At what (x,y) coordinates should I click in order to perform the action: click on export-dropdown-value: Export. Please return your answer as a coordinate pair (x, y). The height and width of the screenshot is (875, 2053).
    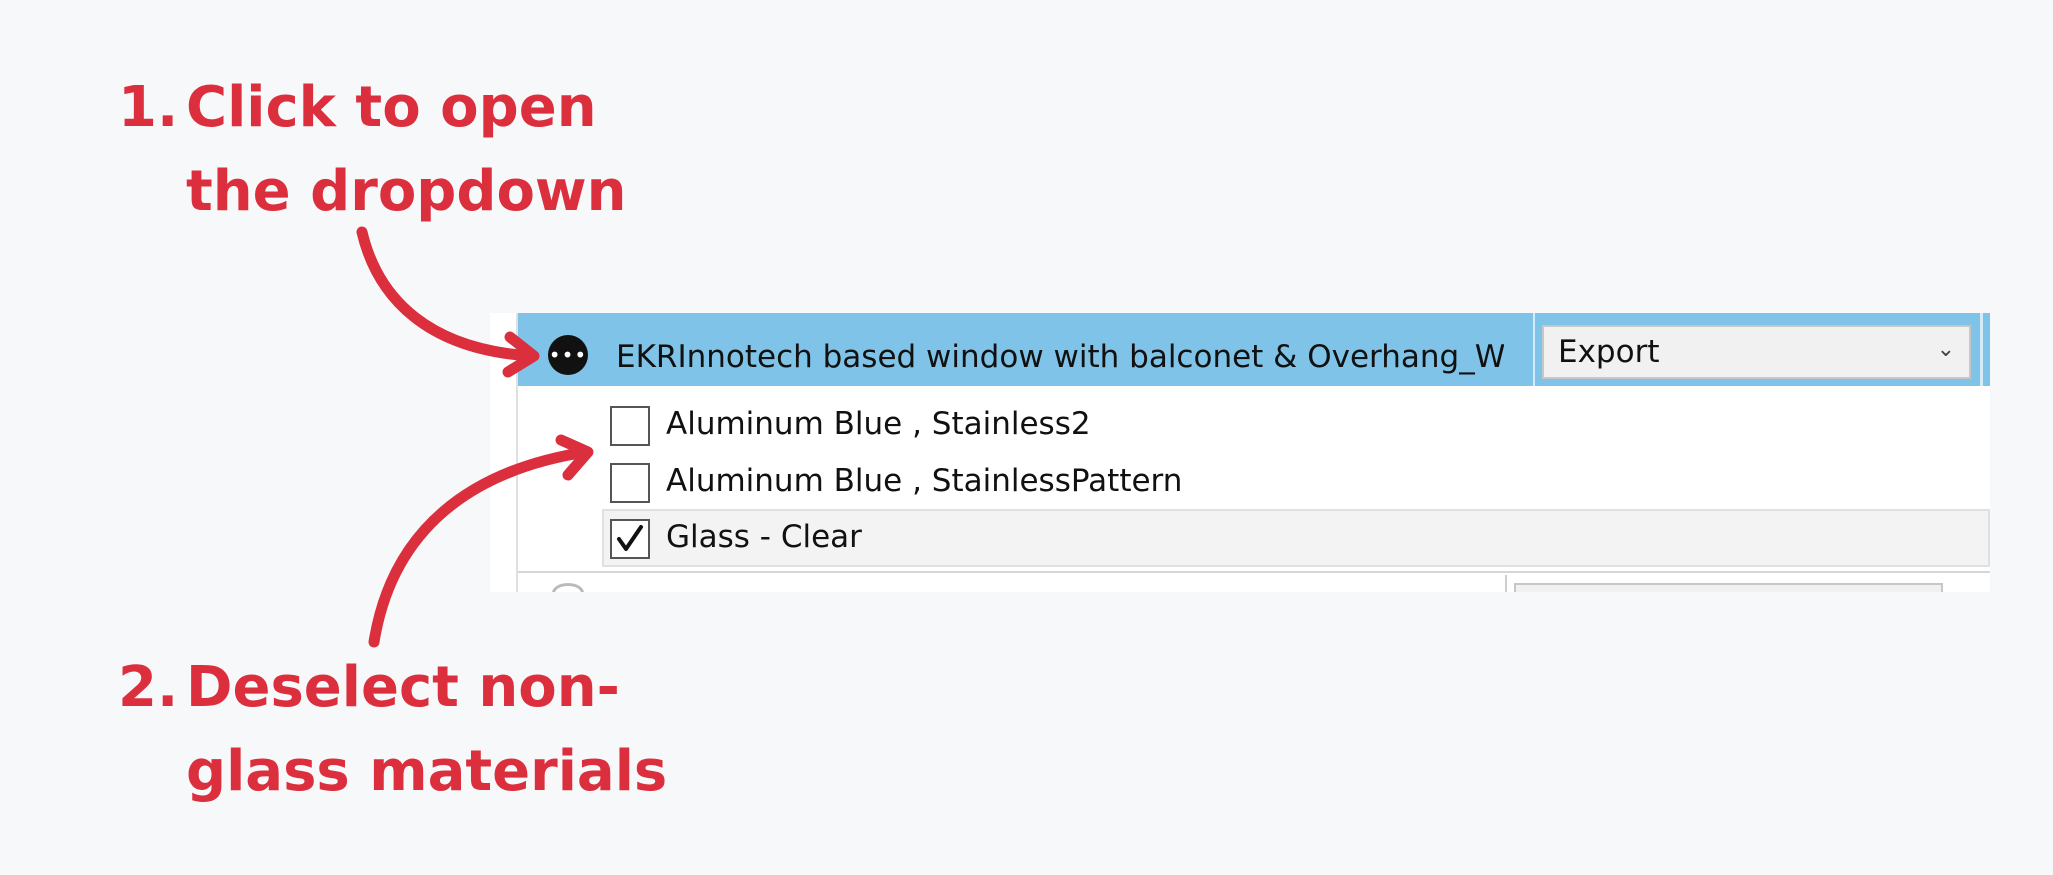
    Looking at the image, I should click on (1609, 352).